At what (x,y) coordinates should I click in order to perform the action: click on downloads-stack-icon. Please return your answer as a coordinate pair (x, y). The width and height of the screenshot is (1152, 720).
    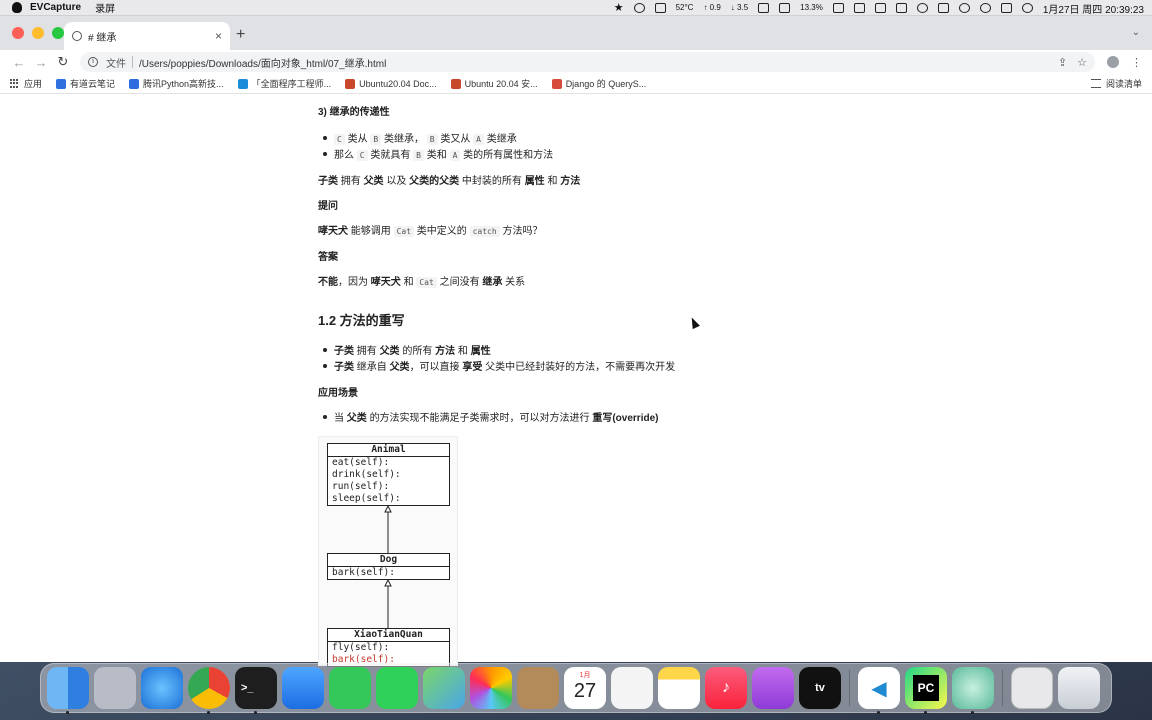
    Looking at the image, I should click on (1032, 688).